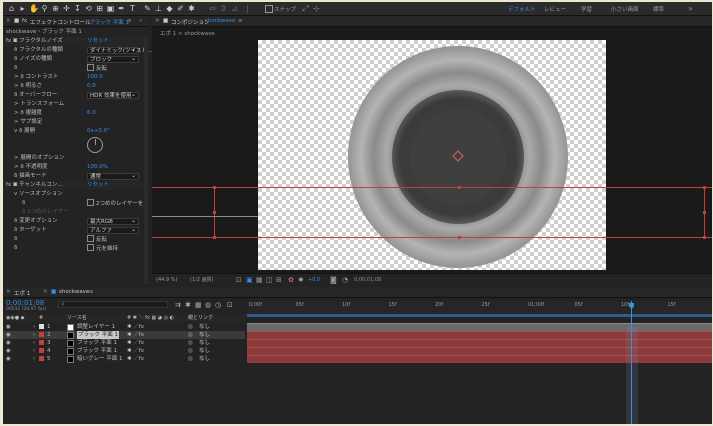 Image resolution: width=713 pixels, height=426 pixels. I want to click on workspace-review: レビュー, so click(555, 9).